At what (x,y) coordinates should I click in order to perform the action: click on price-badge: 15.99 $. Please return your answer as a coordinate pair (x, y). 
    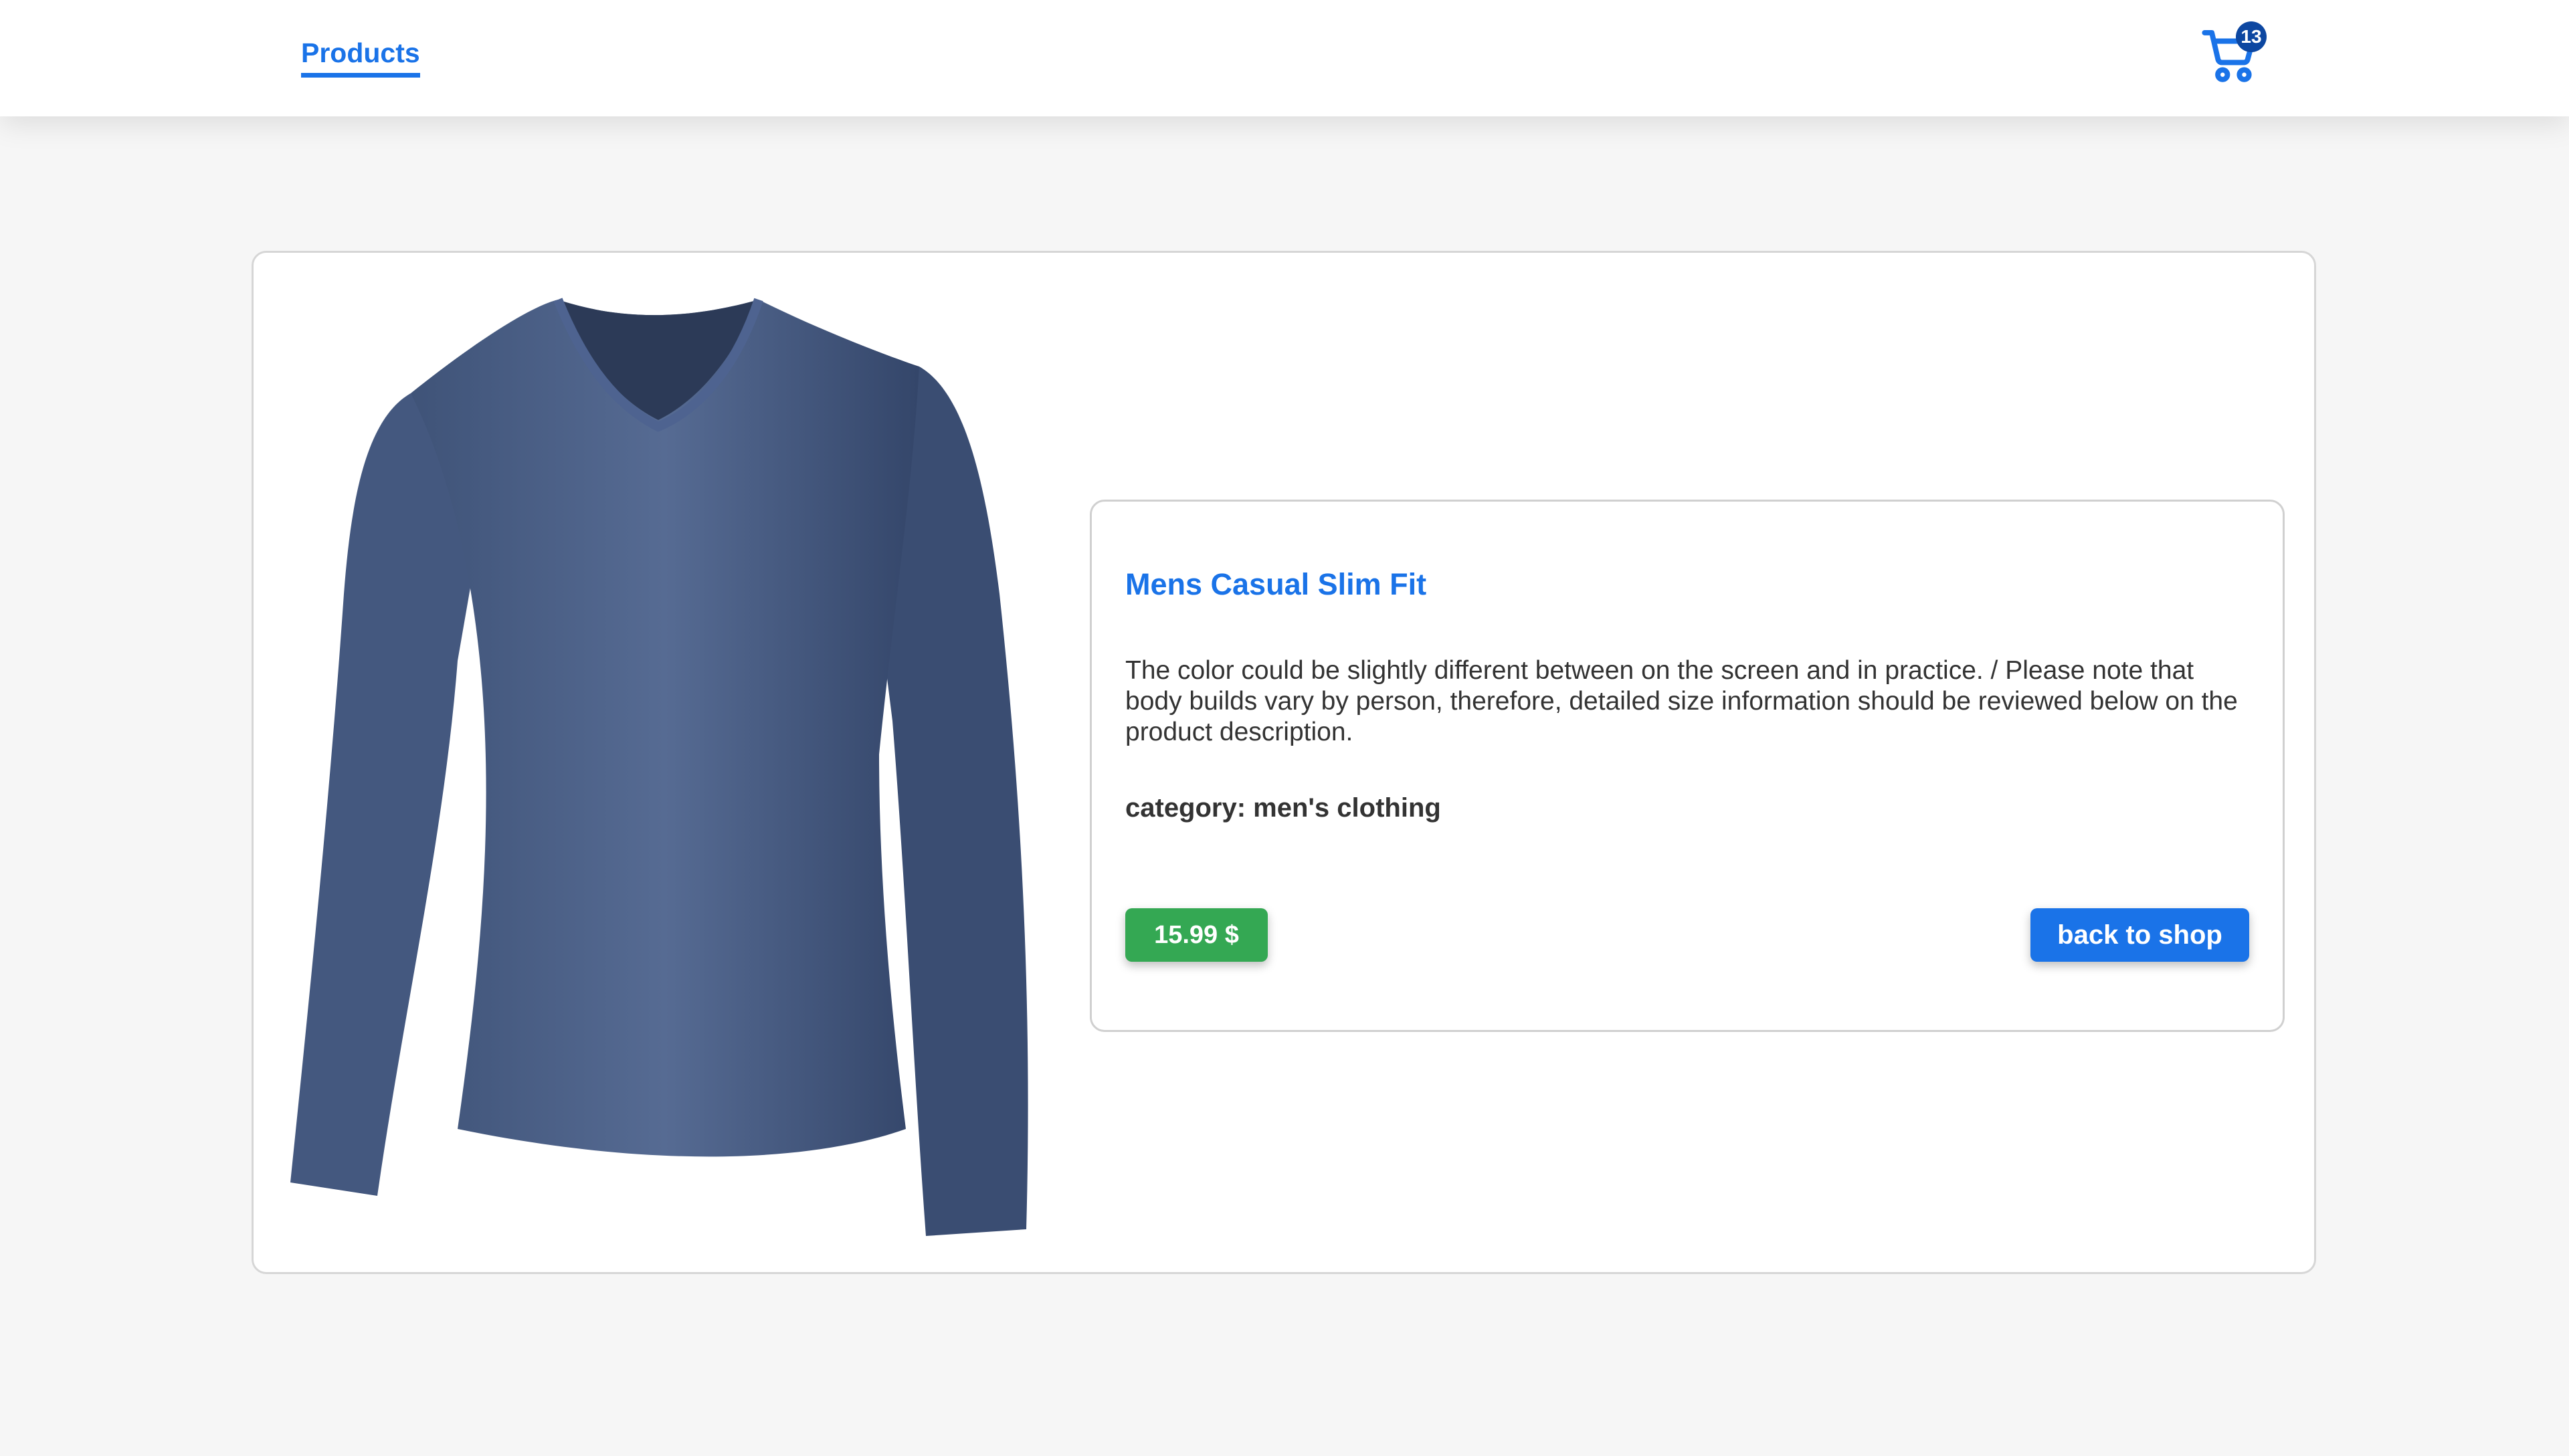
    Looking at the image, I should click on (1196, 935).